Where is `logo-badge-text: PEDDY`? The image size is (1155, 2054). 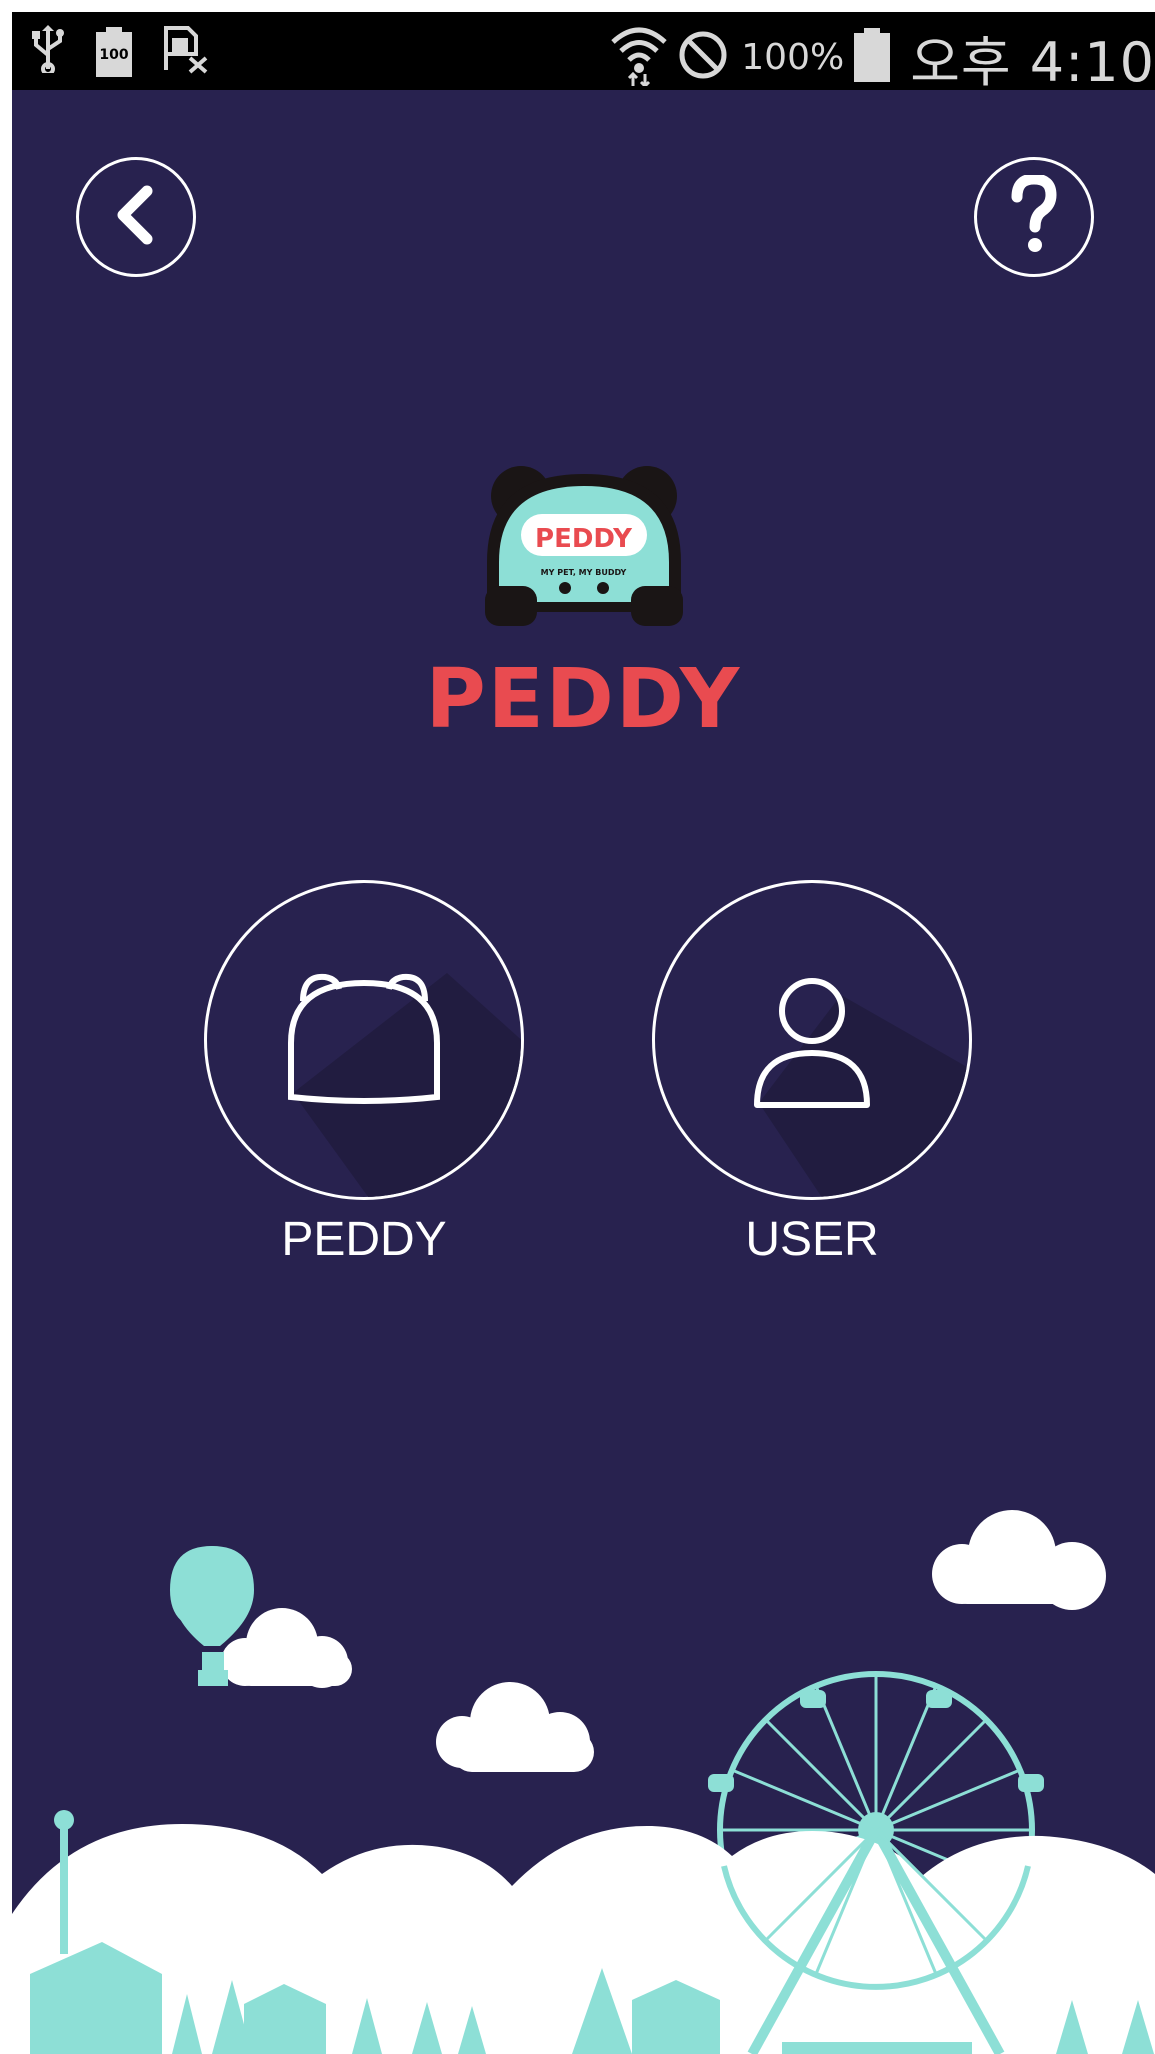 logo-badge-text: PEDDY is located at coordinates (583, 539).